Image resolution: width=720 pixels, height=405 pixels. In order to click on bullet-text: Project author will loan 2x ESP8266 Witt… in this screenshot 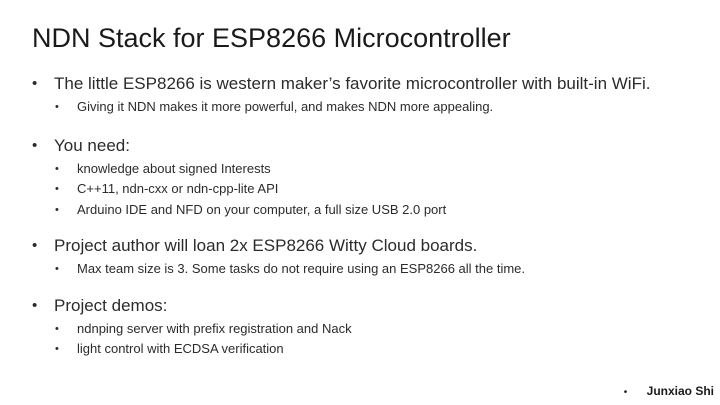, I will do `click(266, 245)`.